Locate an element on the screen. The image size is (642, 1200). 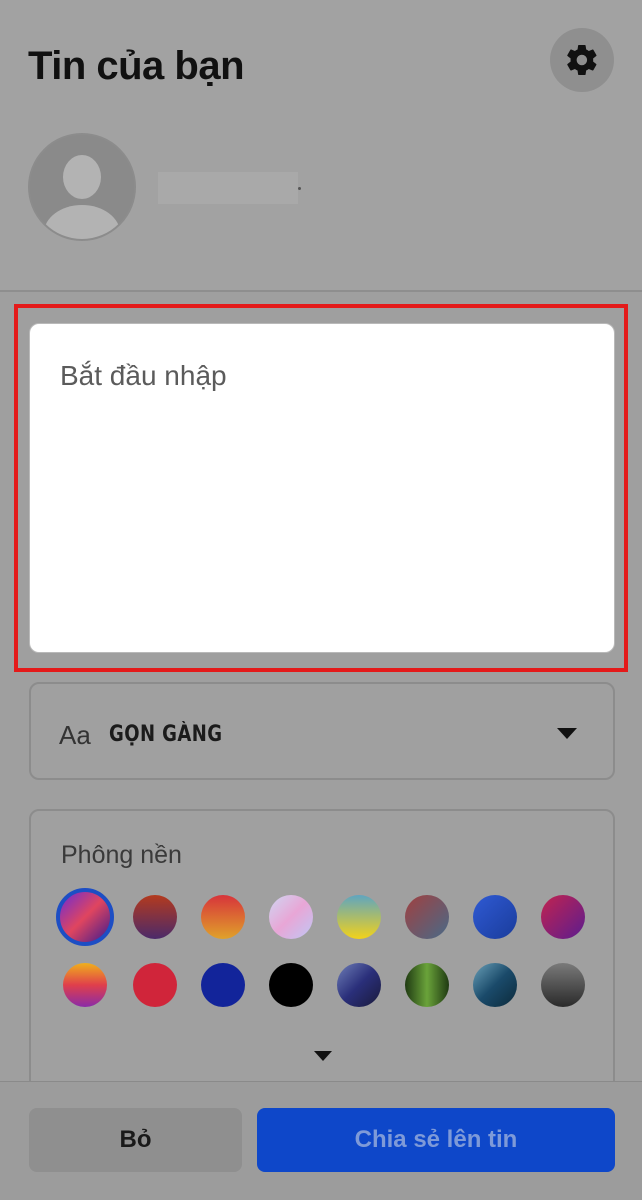
avatar is located at coordinates (82, 187).